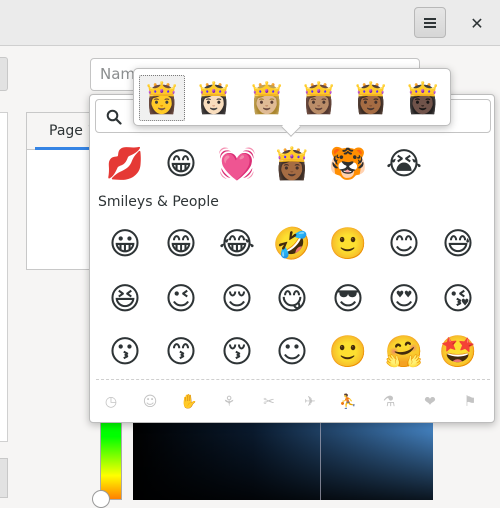  I want to click on emoji-cell: 😁, so click(181, 244).